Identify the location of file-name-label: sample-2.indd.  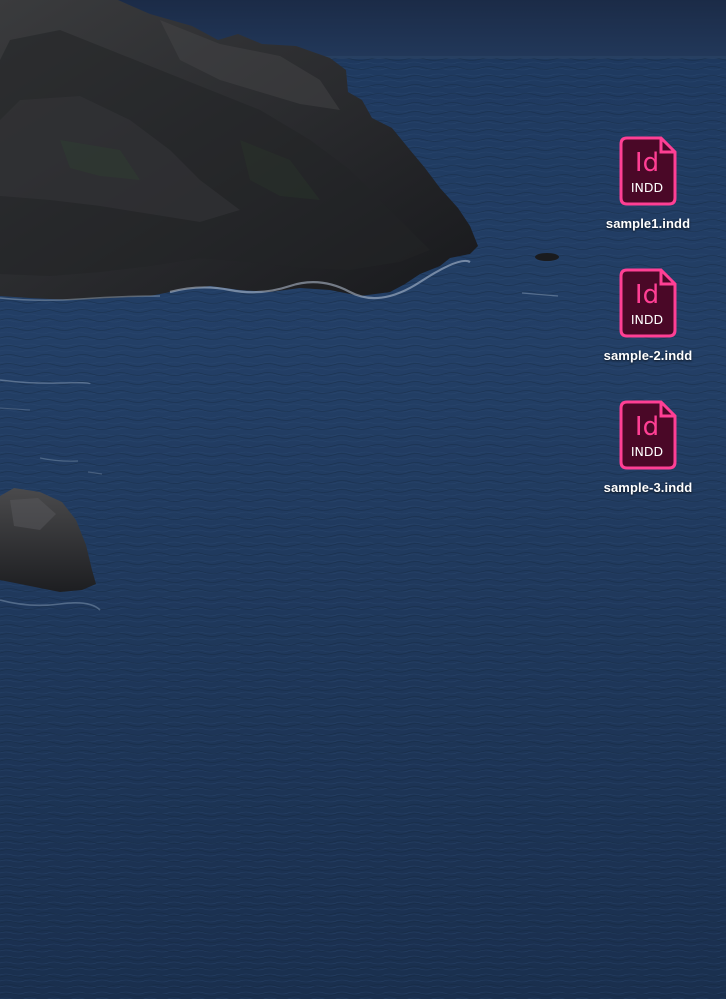
(648, 355).